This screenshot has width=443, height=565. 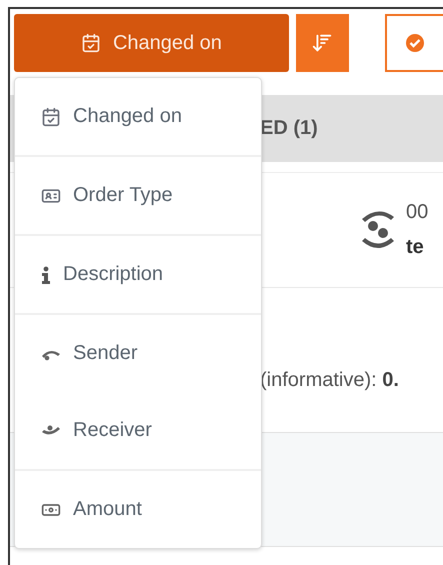 What do you see at coordinates (46, 275) in the screenshot?
I see `info-icon` at bounding box center [46, 275].